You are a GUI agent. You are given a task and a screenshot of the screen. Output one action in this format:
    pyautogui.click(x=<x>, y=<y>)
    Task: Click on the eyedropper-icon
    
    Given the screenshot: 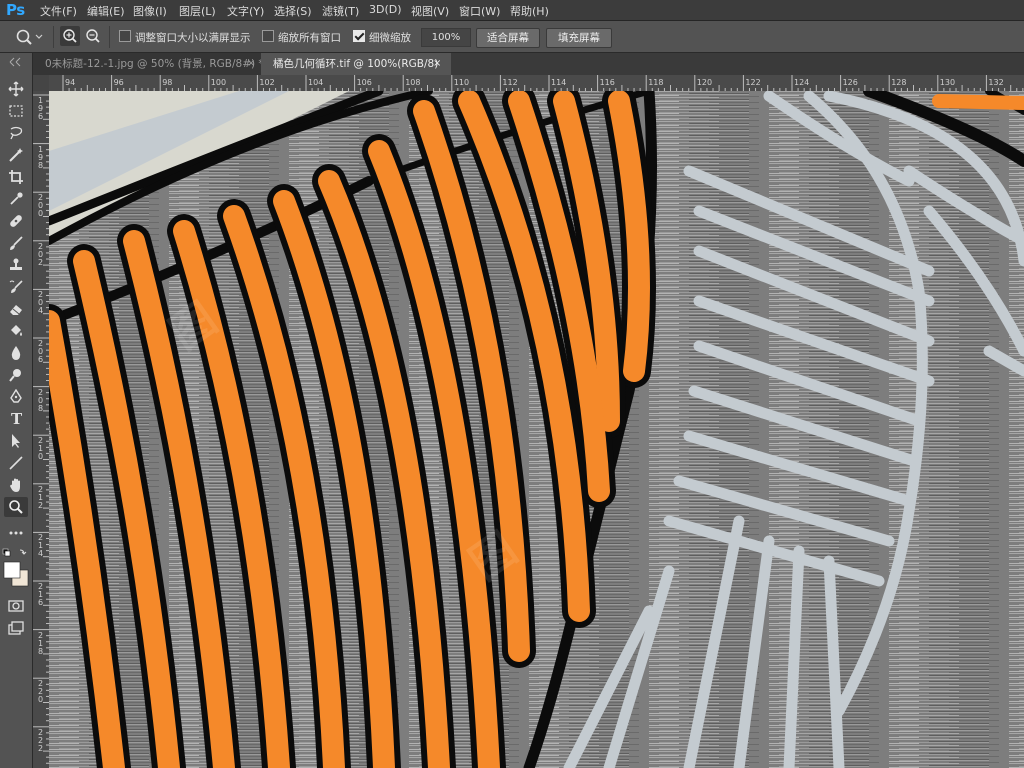 What is the action you would take?
    pyautogui.click(x=16, y=198)
    